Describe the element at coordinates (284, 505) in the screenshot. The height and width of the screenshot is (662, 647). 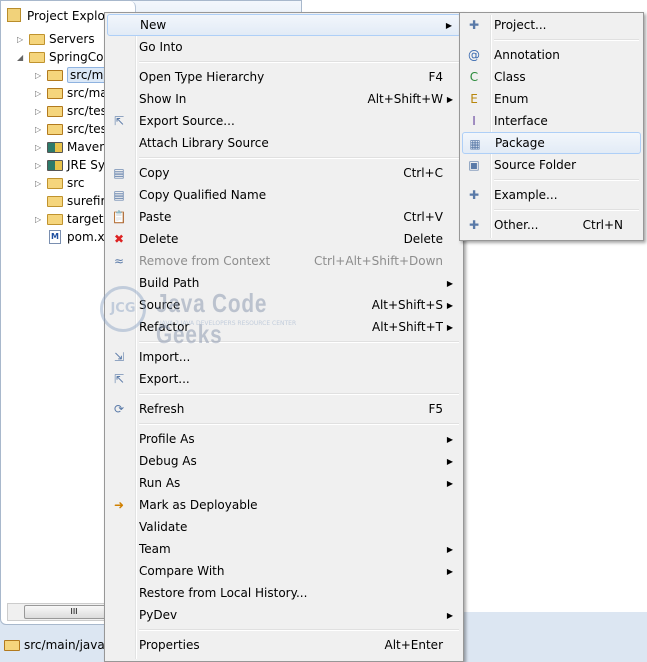
I see `menu-item-mark-as-deployable: ➜ Mark as Deployable` at that location.